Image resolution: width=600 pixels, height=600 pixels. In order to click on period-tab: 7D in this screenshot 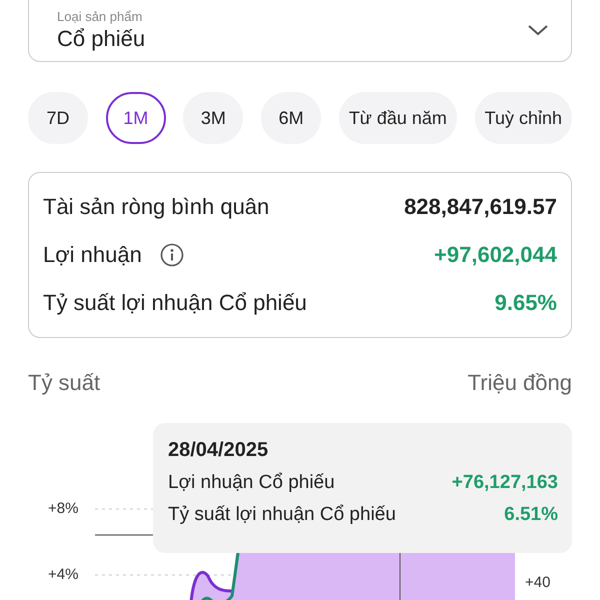, I will do `click(58, 118)`.